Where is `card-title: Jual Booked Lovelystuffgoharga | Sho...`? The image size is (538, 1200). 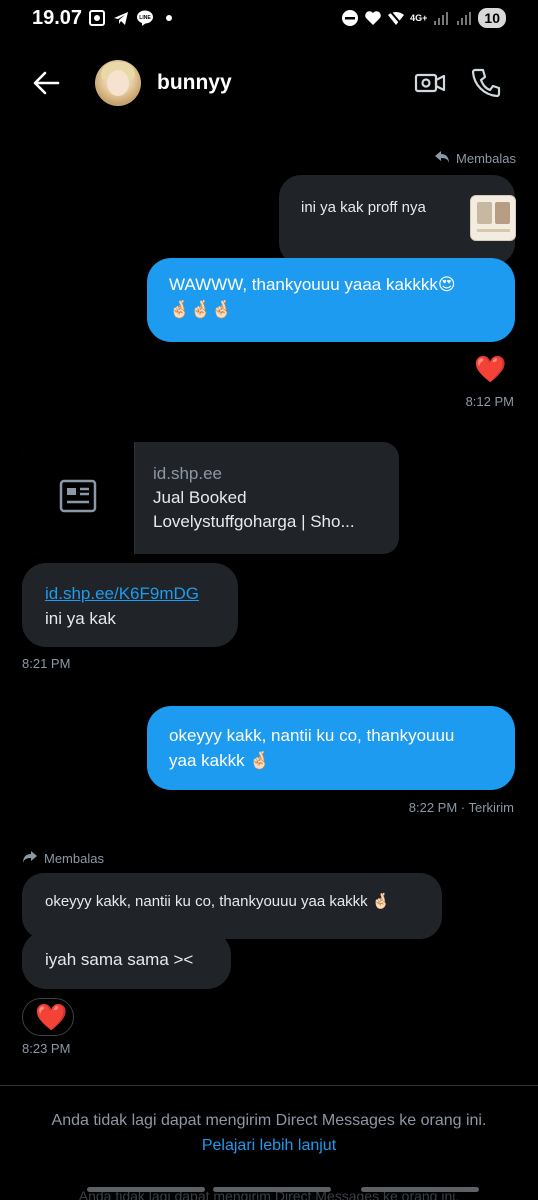
card-title: Jual Booked Lovelystuffgoharga | Sho... is located at coordinates (268, 510).